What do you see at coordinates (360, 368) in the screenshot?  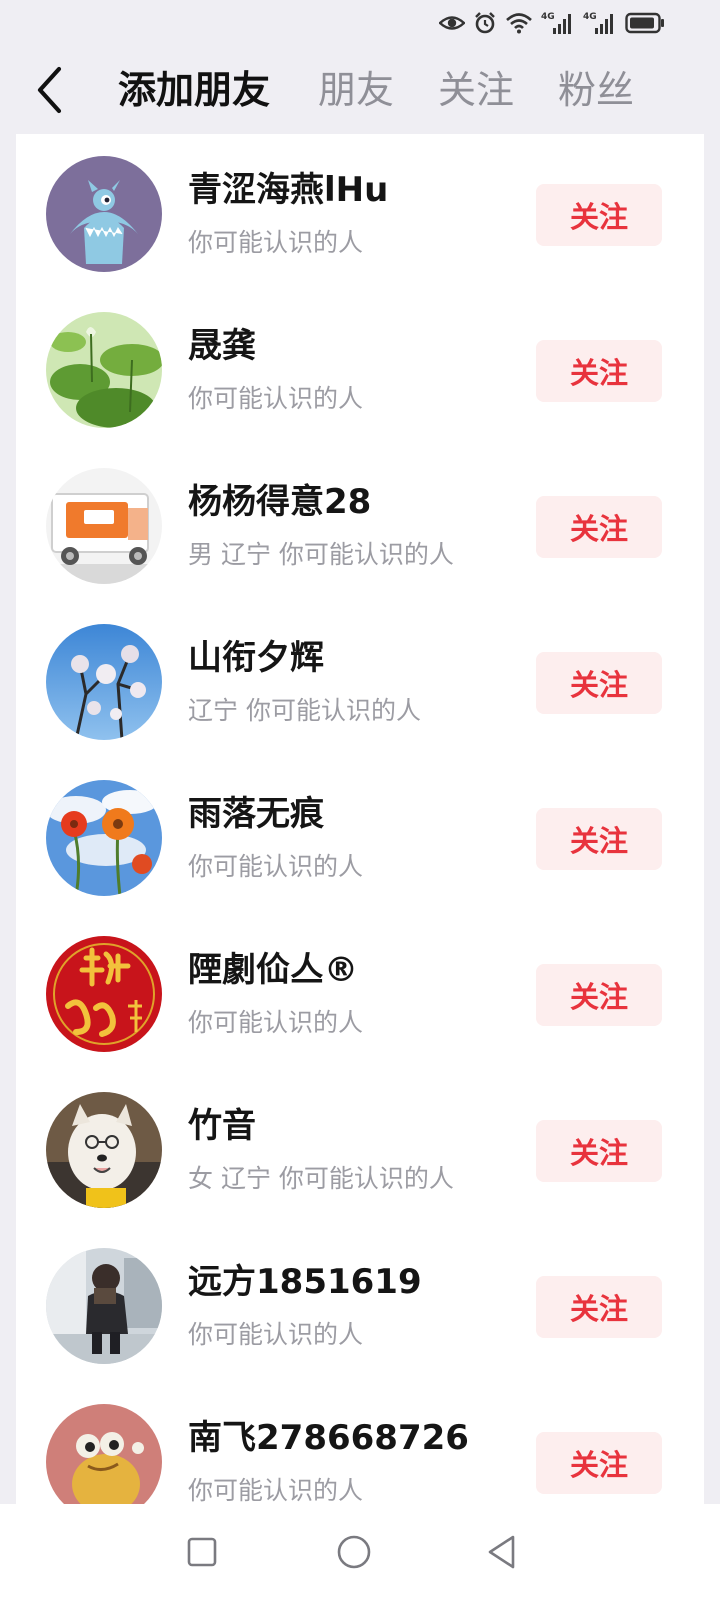 I see `list-item: 晟龚 你可能认识的人 关注` at bounding box center [360, 368].